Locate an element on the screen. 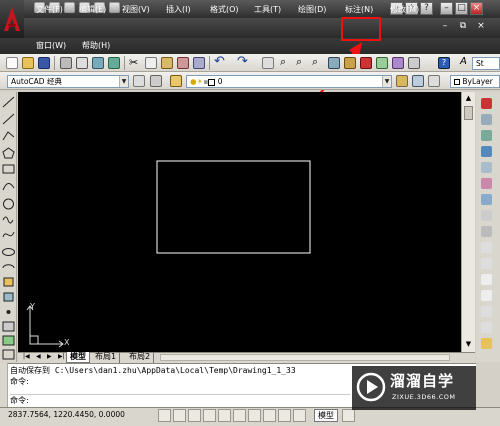 This screenshot has height=426, width=500. array-icon is located at coordinates (486, 167).